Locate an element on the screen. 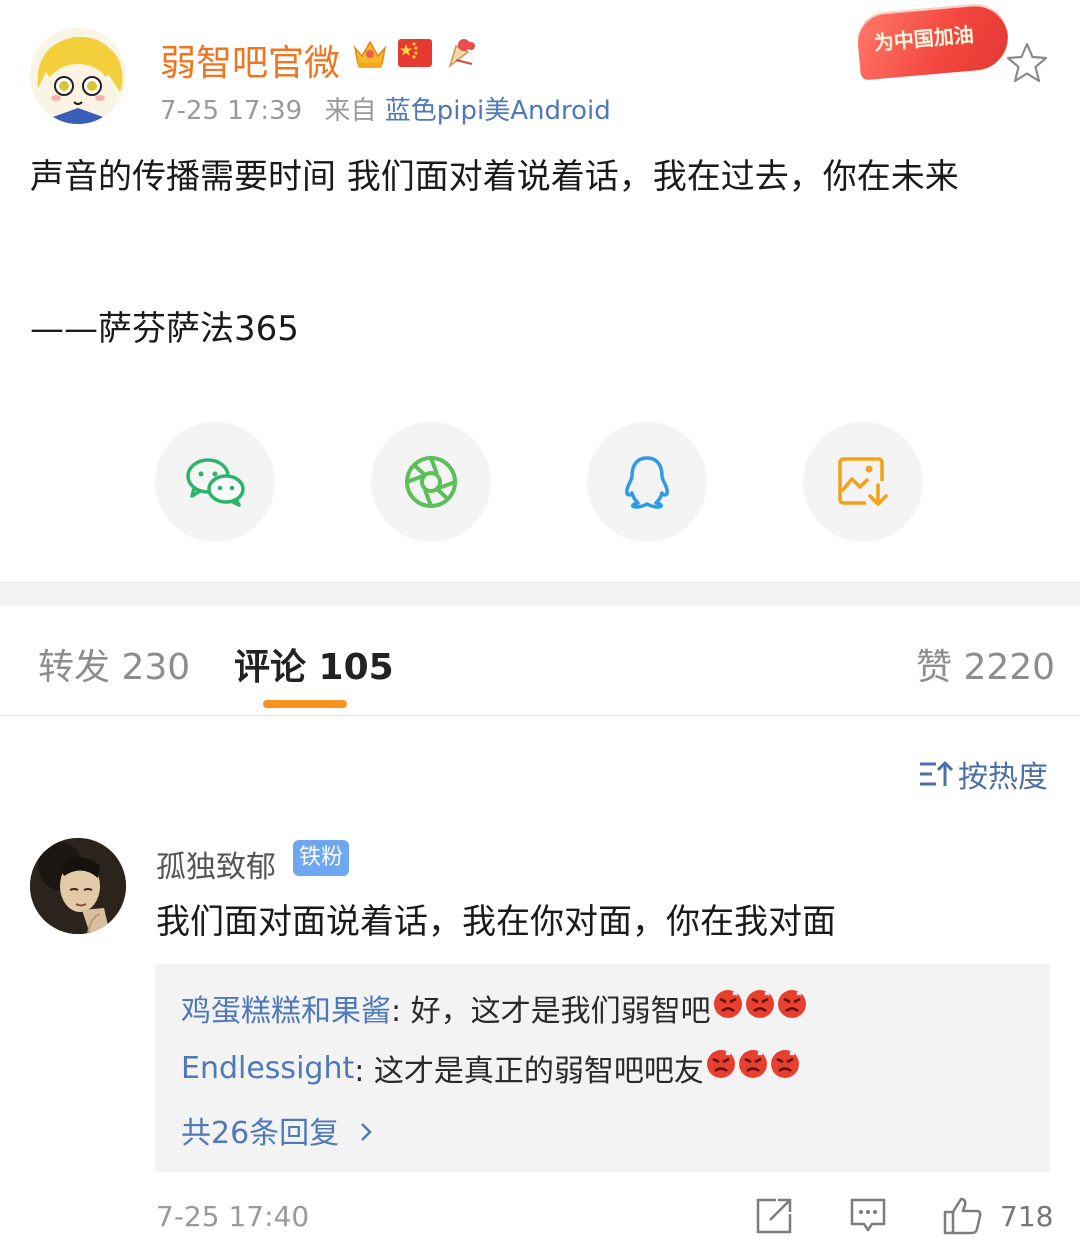 This screenshot has width=1080, height=1249. share-wechat-button is located at coordinates (215, 482).